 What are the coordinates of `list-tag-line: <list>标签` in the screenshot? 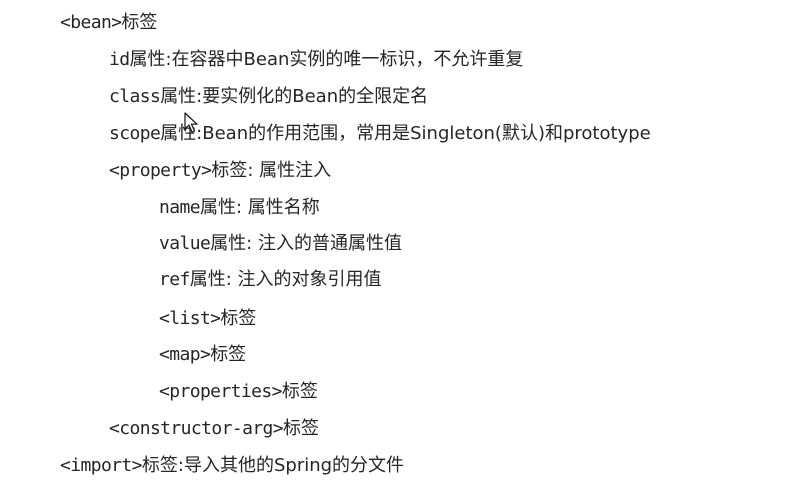 It's located at (207, 319).